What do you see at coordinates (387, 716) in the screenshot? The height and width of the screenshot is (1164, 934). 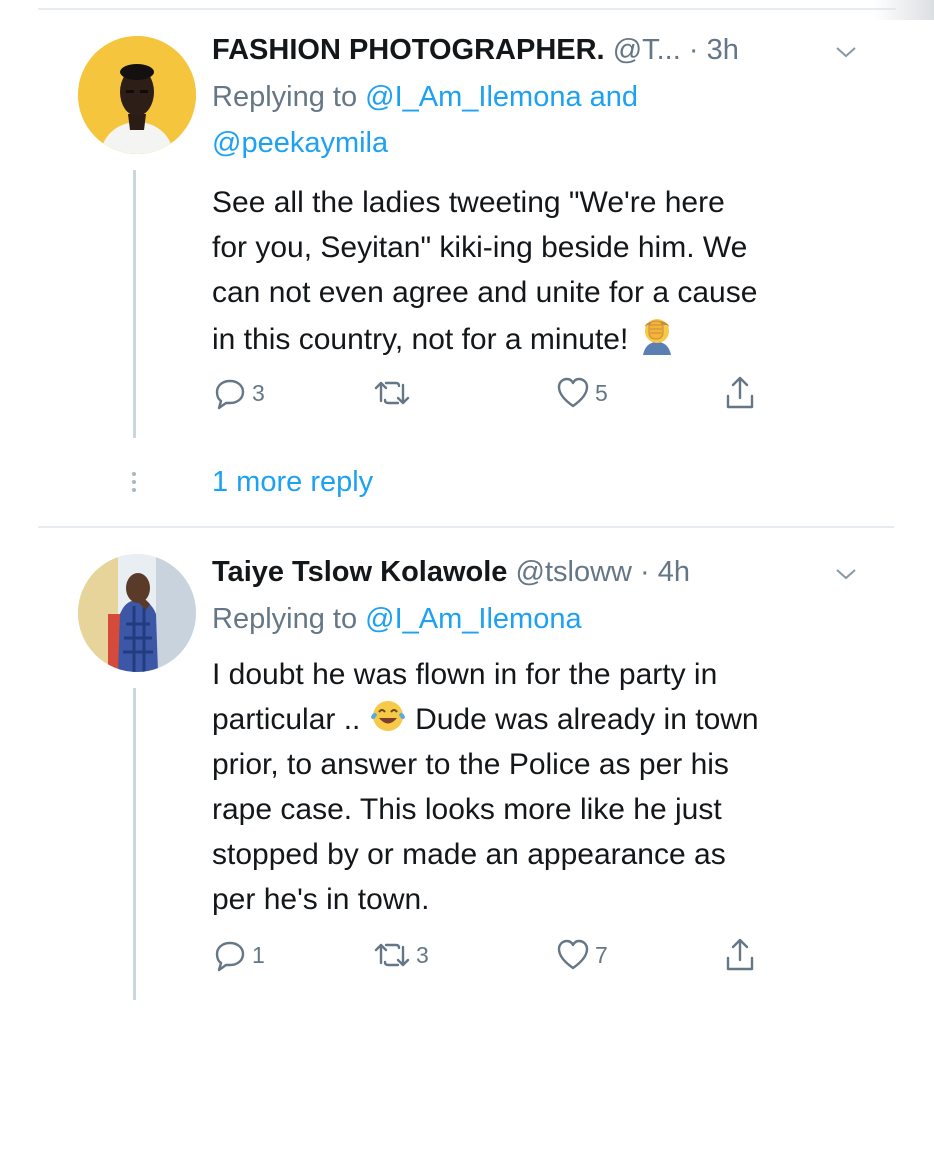 I see `tears-of-joy-emoji` at bounding box center [387, 716].